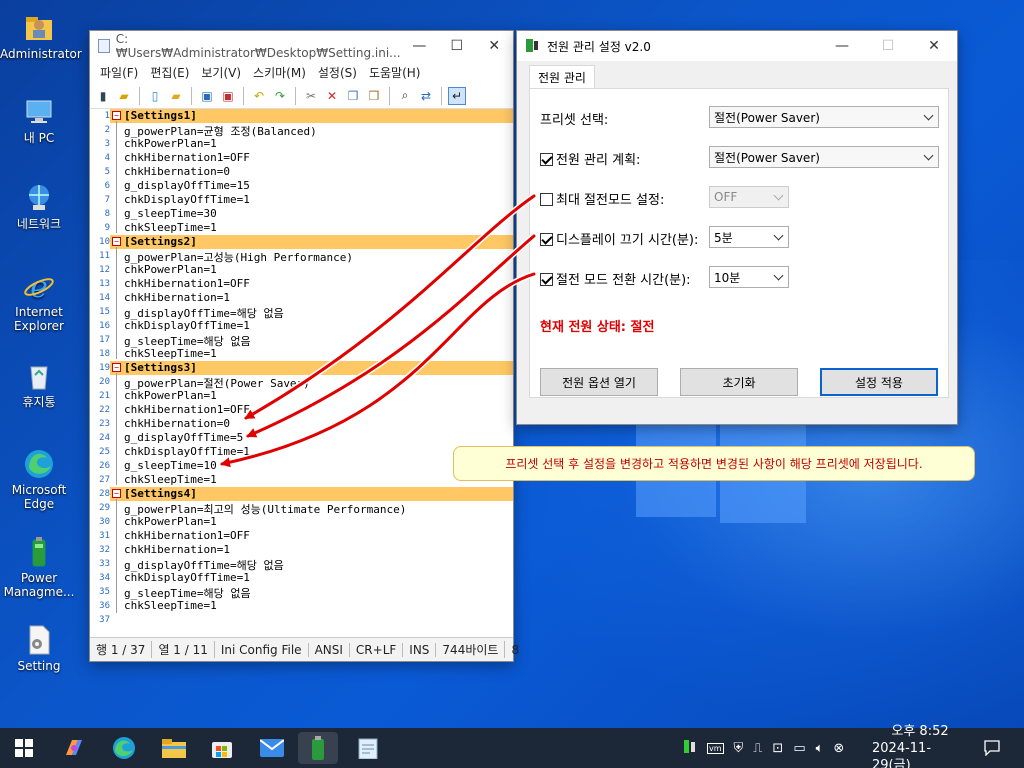 The height and width of the screenshot is (768, 1024). I want to click on line-number: 14, so click(104, 298).